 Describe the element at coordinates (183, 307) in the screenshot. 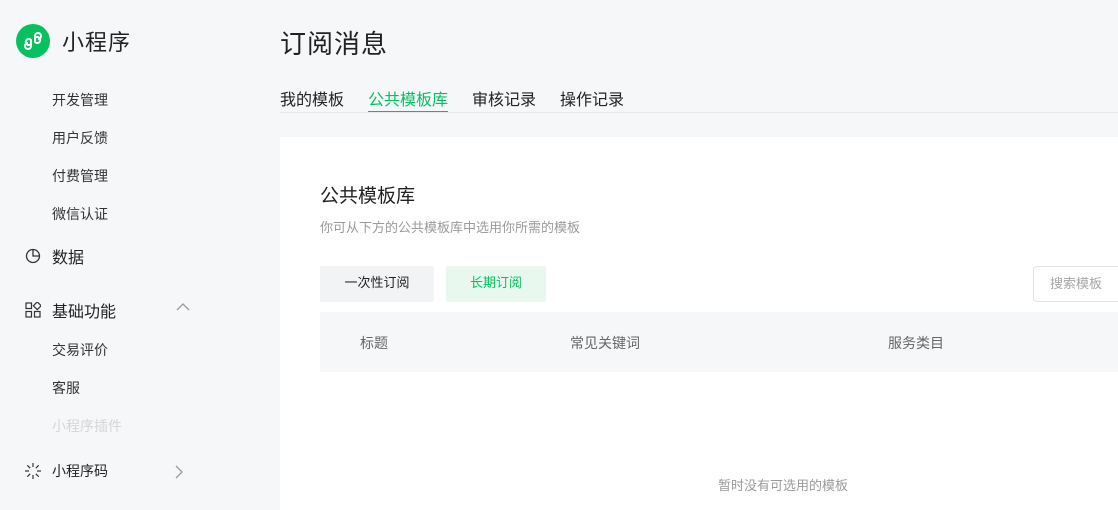

I see `chevron-up-icon` at that location.